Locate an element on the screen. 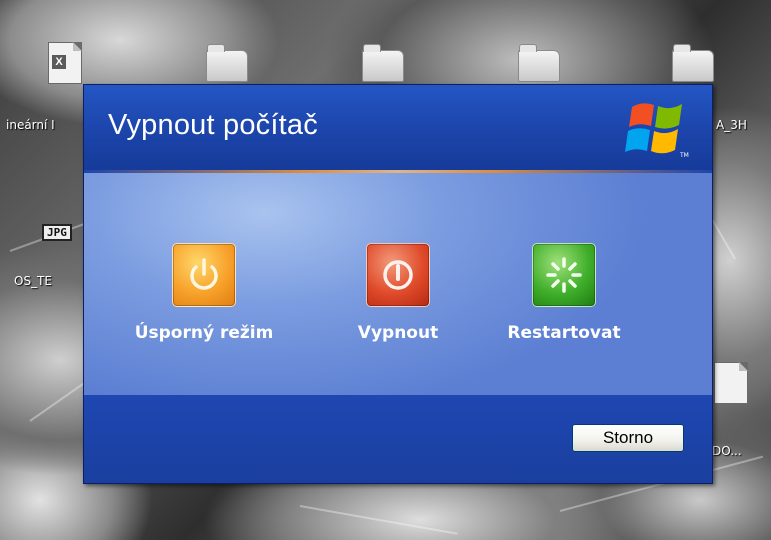 This screenshot has width=771, height=540. standby-label: Úsporný režim is located at coordinates (204, 333).